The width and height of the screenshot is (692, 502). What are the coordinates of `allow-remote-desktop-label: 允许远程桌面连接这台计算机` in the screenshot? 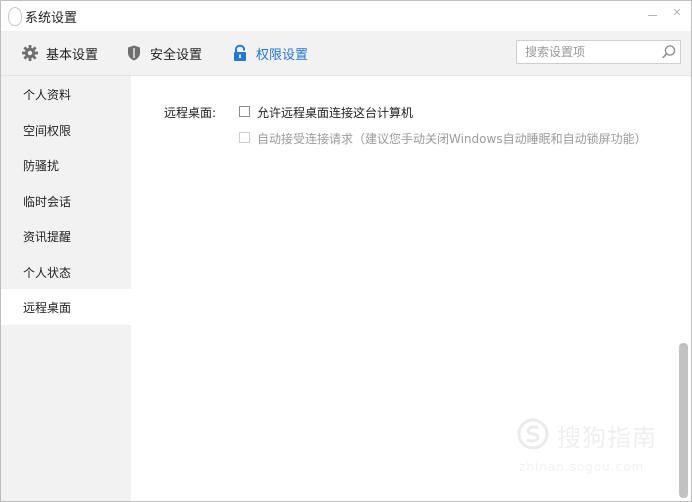 It's located at (335, 112).